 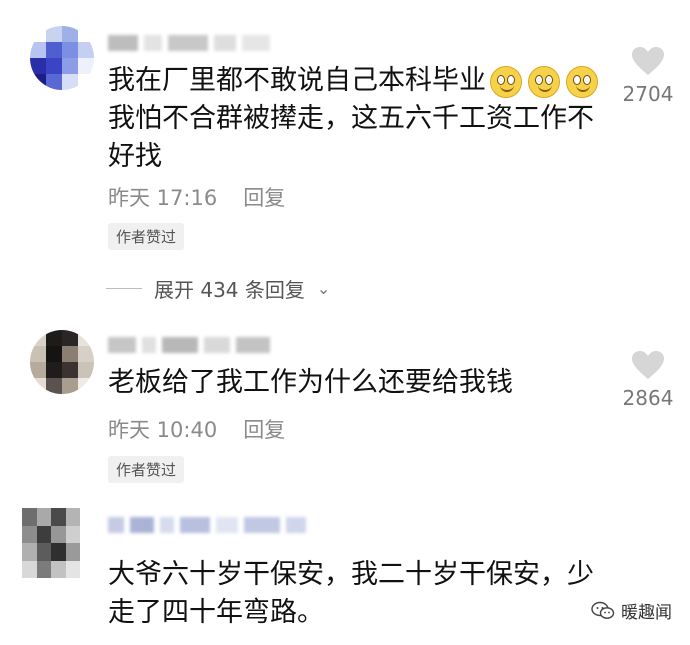 I want to click on like-count: 2864, so click(x=648, y=398).